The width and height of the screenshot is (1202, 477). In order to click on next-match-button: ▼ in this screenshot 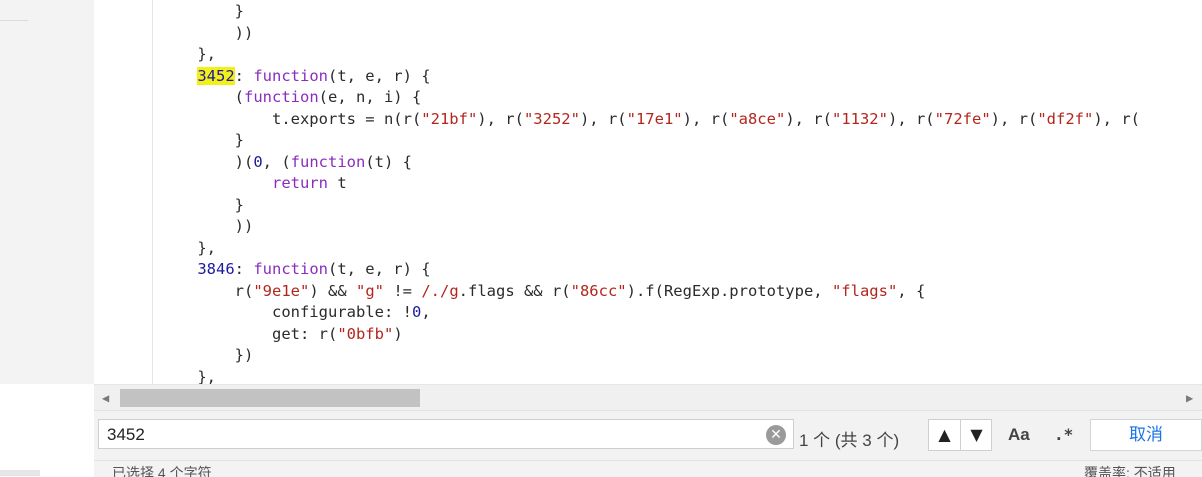, I will do `click(976, 435)`.